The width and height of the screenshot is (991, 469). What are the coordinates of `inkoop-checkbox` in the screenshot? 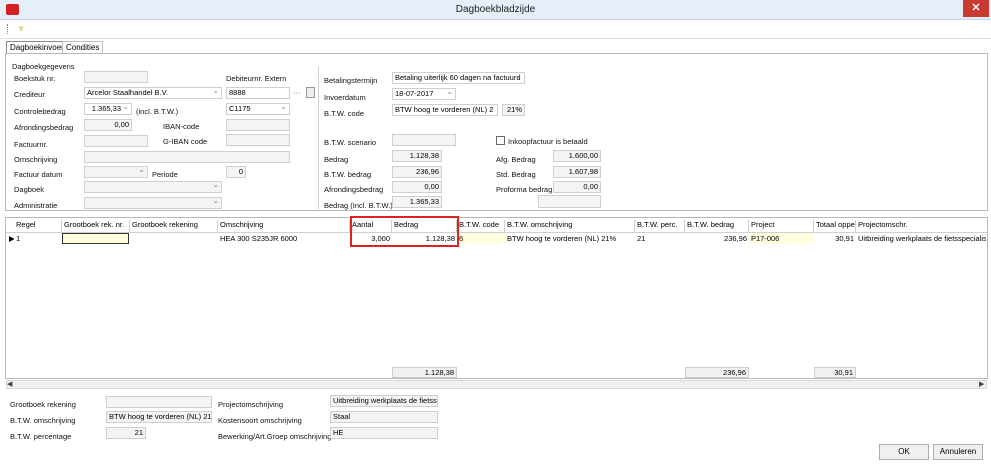 It's located at (500, 140).